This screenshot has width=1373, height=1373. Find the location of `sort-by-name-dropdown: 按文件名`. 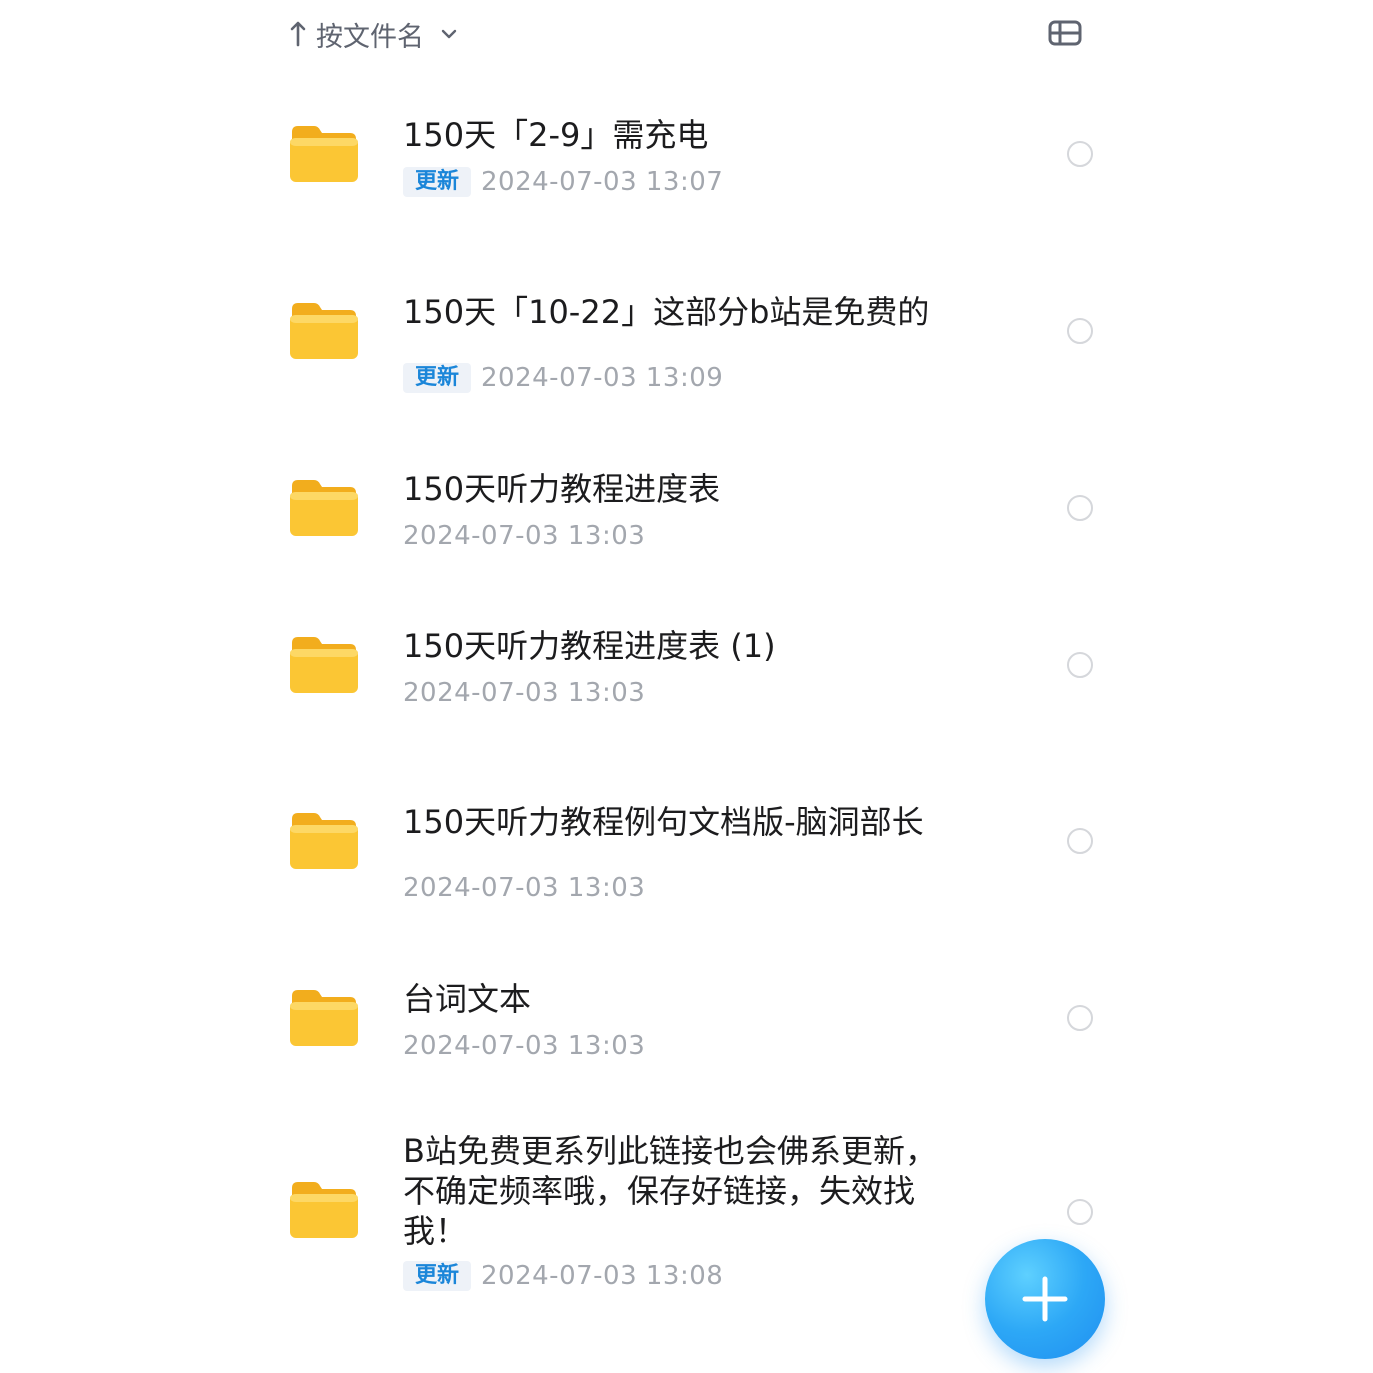

sort-by-name-dropdown: 按文件名 is located at coordinates (374, 34).